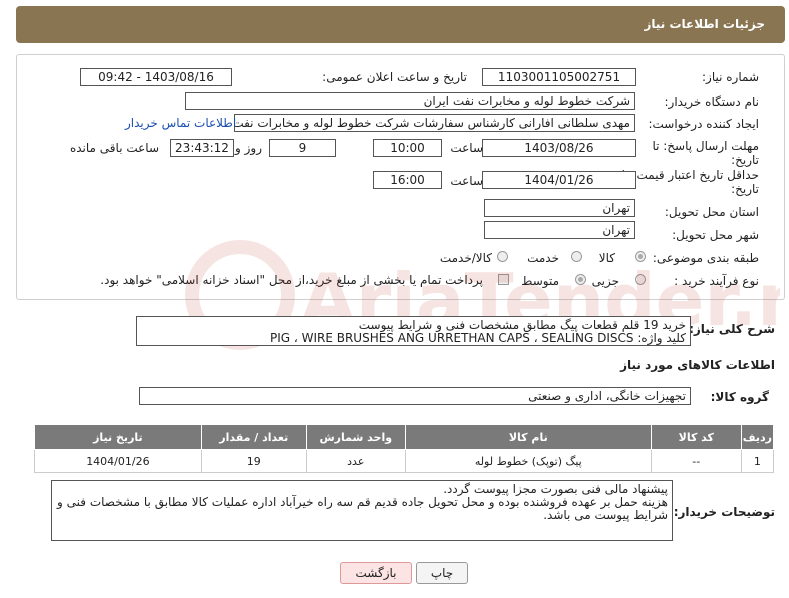 This screenshot has width=789, height=598. What do you see at coordinates (559, 148) in the screenshot?
I see `deadline-date-field: 1403/08/26` at bounding box center [559, 148].